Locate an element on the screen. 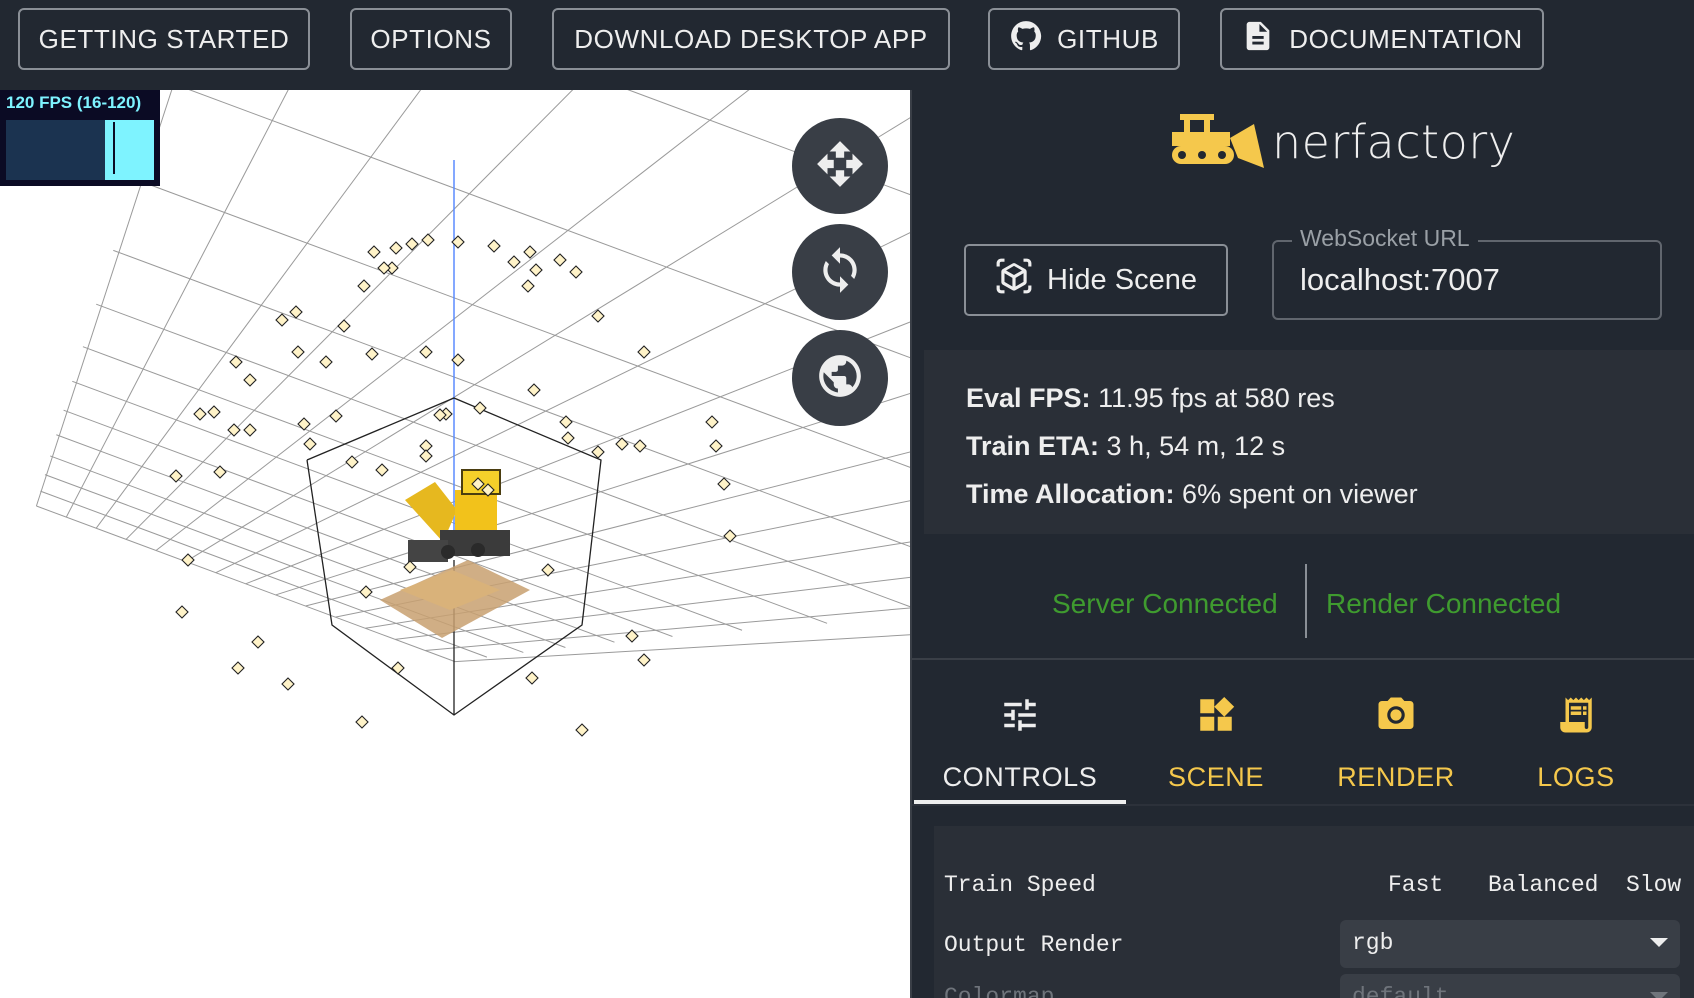  options-label: OPTIONS is located at coordinates (431, 38).